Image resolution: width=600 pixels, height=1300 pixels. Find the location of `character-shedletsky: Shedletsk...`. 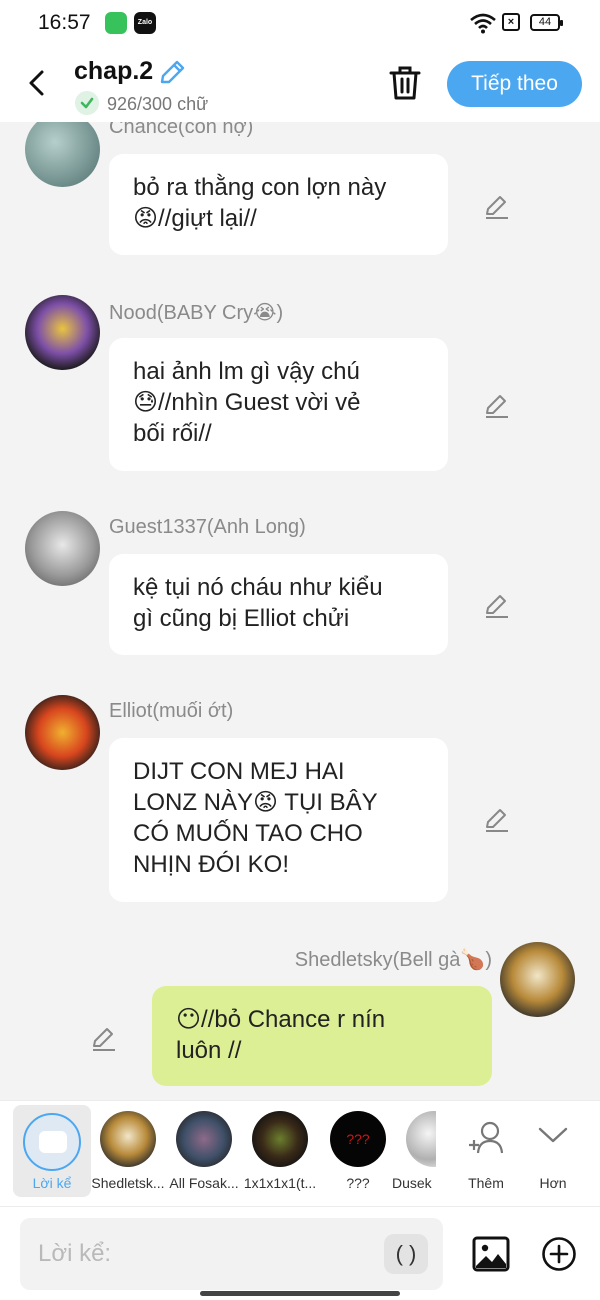

character-shedletsky: Shedletsk... is located at coordinates (128, 1154).